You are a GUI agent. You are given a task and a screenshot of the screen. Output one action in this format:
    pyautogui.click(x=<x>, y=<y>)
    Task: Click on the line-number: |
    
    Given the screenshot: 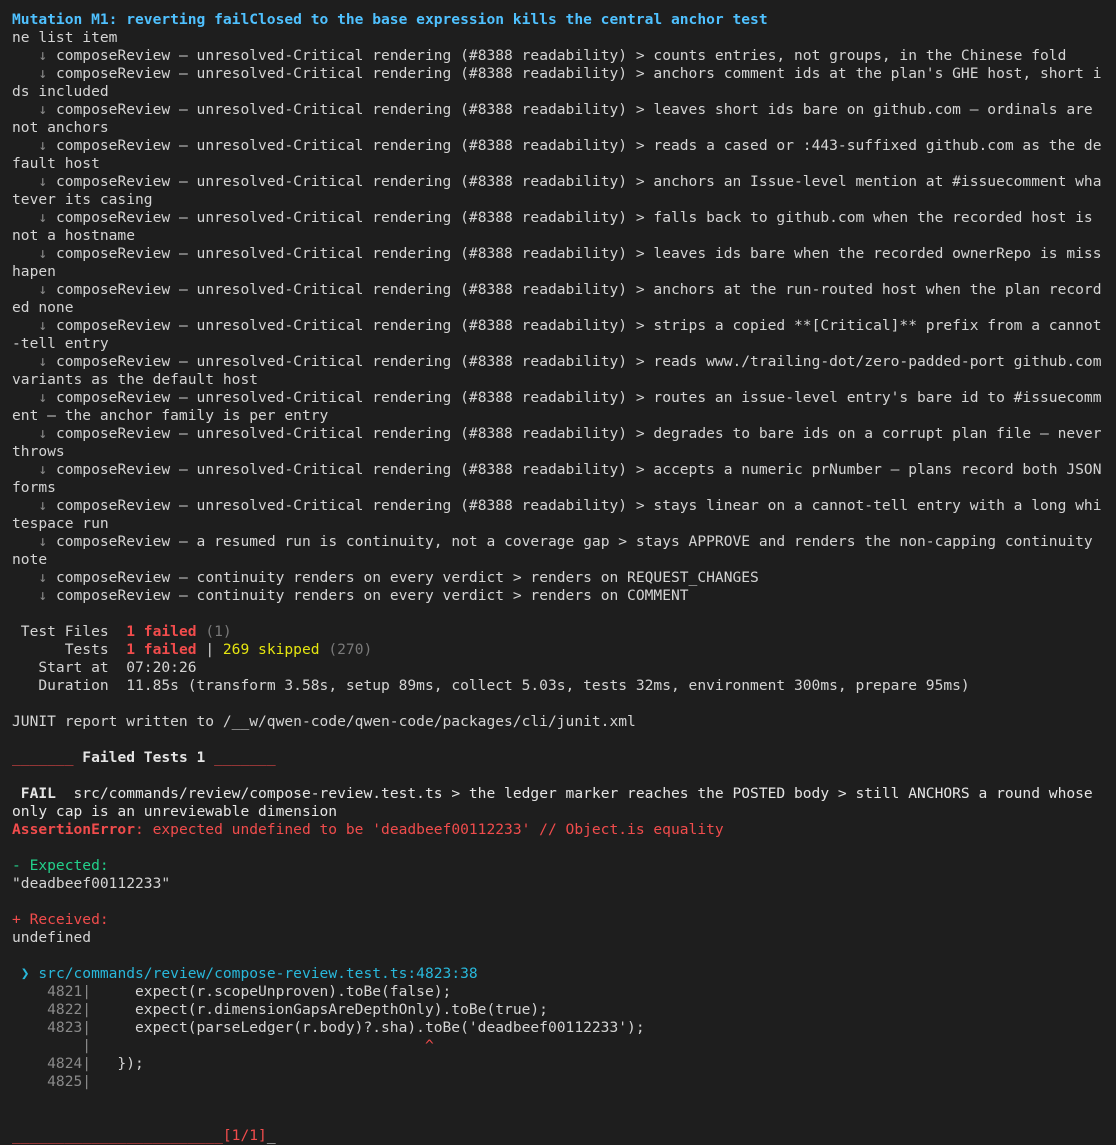 What is the action you would take?
    pyautogui.click(x=52, y=1045)
    